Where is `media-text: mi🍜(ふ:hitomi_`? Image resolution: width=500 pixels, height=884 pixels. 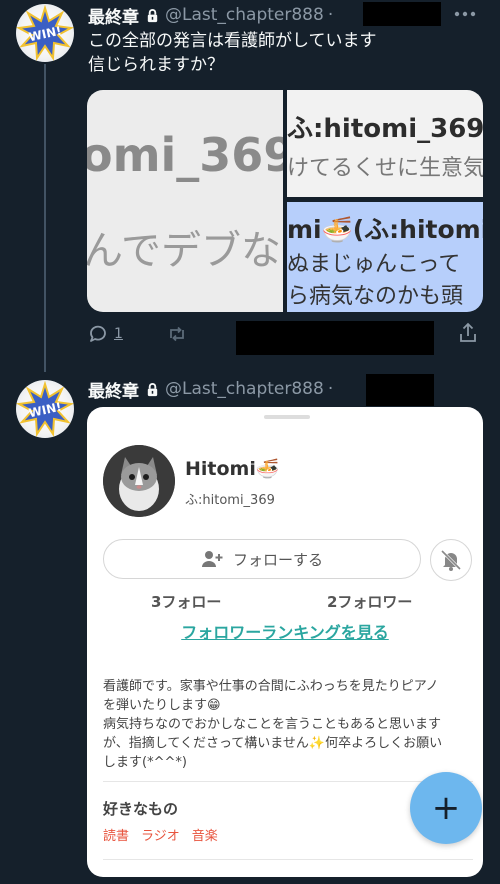 media-text: mi🍜(ふ:hitomi_ is located at coordinates (385, 229).